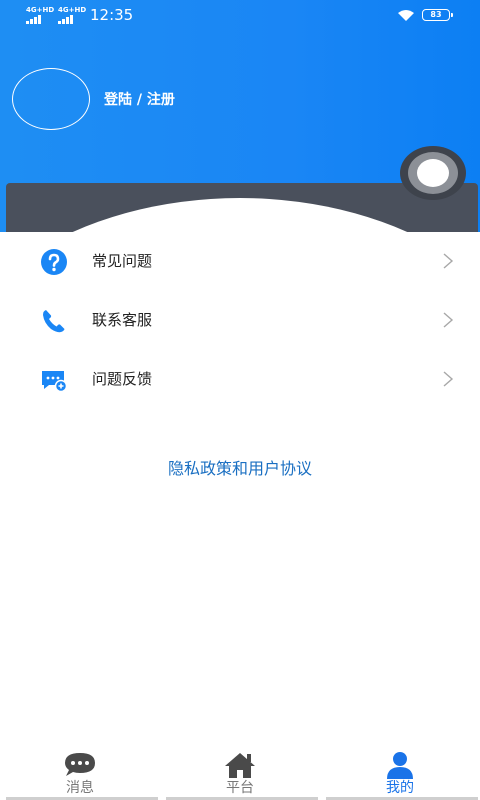  I want to click on menu-item-label: 联系客服, so click(122, 320).